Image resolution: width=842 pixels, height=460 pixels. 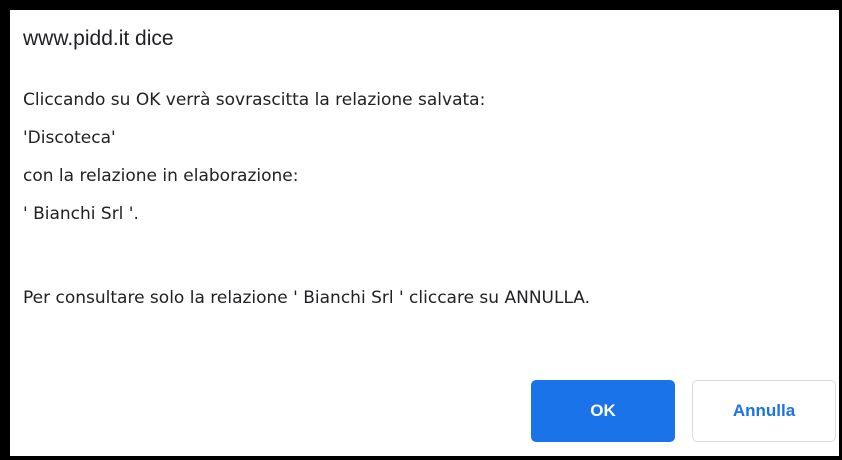 I want to click on message-line: ' Bianchi Srl '., so click(x=81, y=214).